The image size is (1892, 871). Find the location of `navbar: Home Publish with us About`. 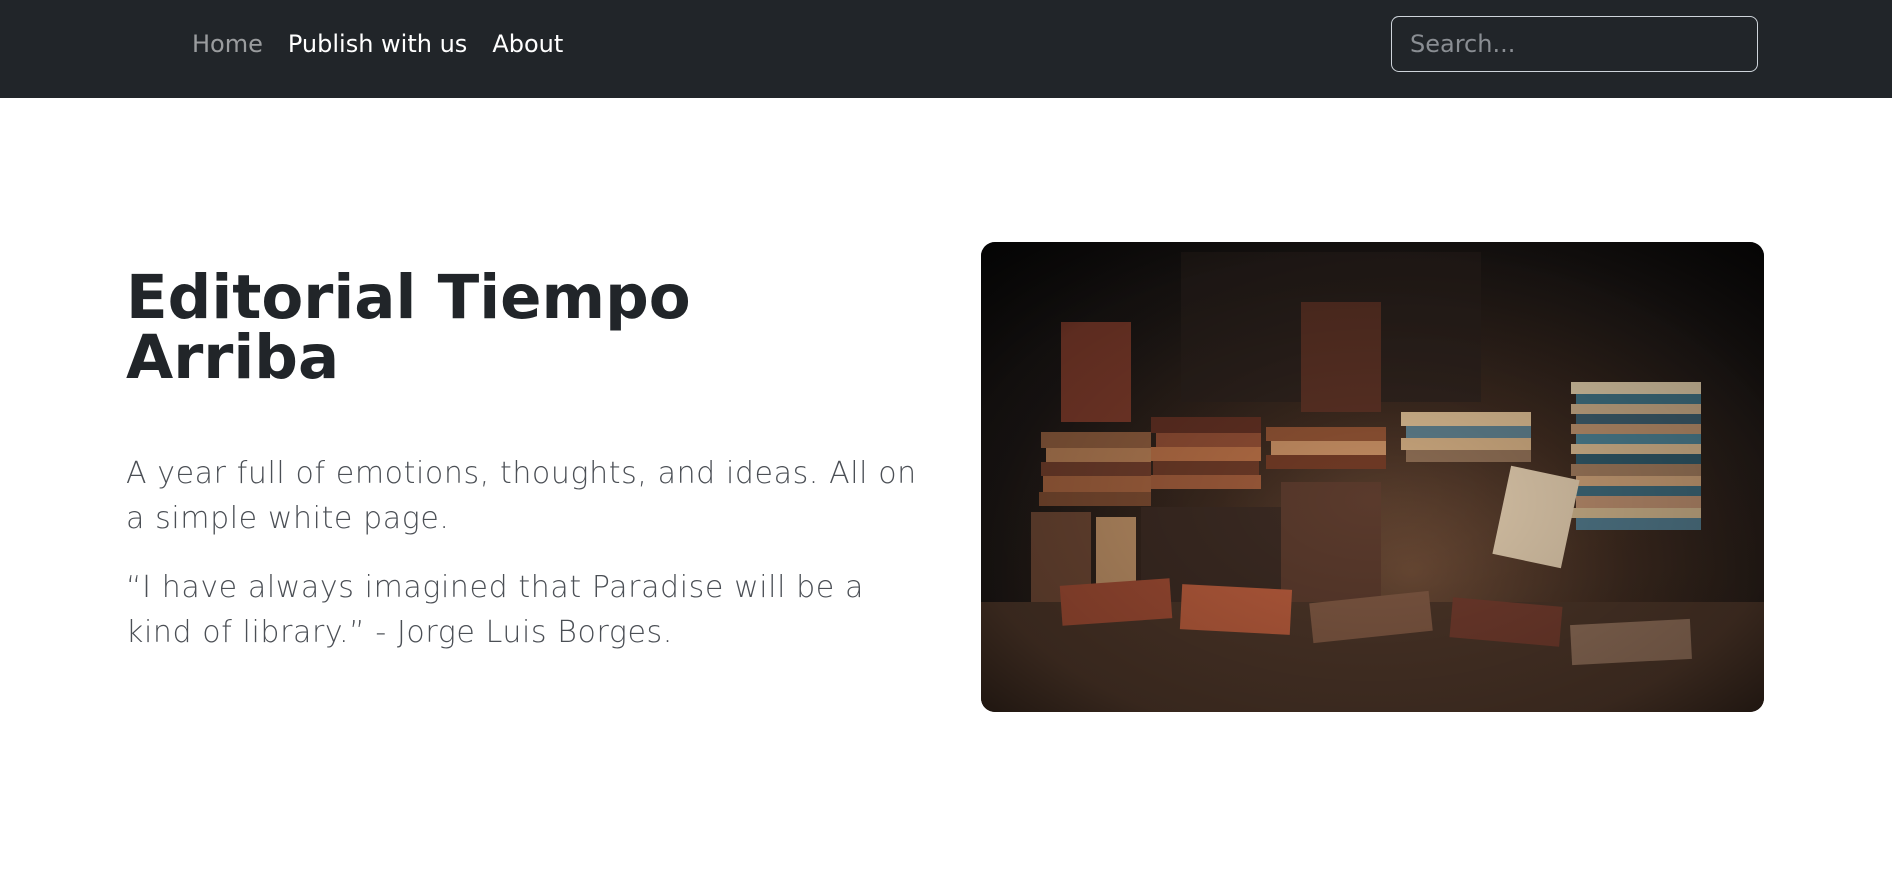

navbar: Home Publish with us About is located at coordinates (946, 49).